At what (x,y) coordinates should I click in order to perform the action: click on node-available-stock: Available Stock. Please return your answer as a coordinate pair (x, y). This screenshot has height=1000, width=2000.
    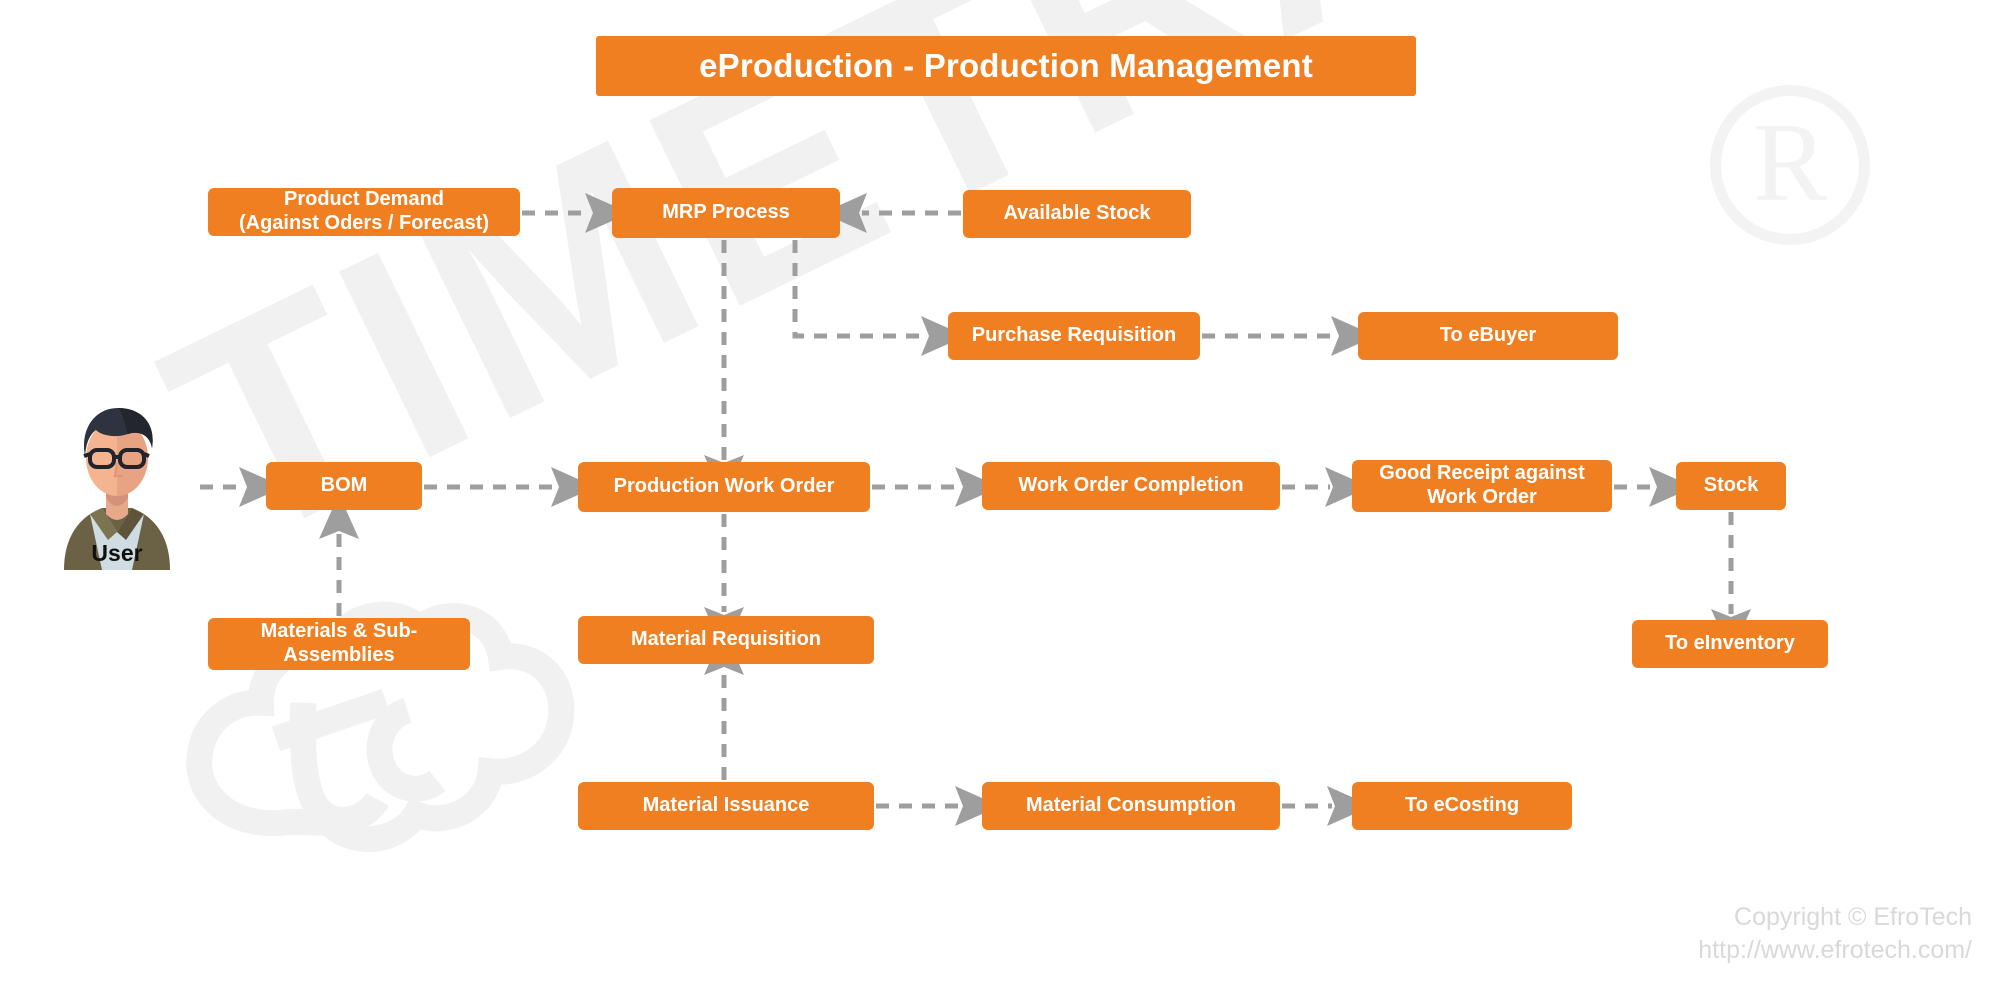
    Looking at the image, I should click on (1077, 214).